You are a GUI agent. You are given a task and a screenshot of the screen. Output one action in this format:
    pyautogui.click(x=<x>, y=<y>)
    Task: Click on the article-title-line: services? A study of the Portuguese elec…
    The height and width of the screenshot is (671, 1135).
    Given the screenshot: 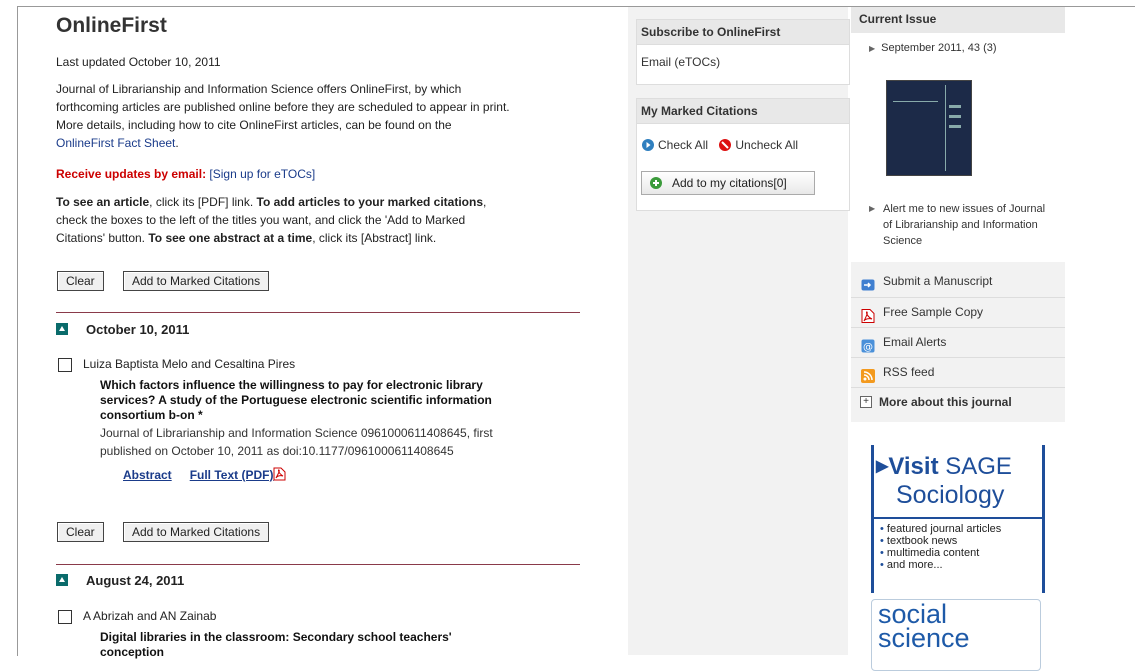 What is the action you would take?
    pyautogui.click(x=296, y=400)
    